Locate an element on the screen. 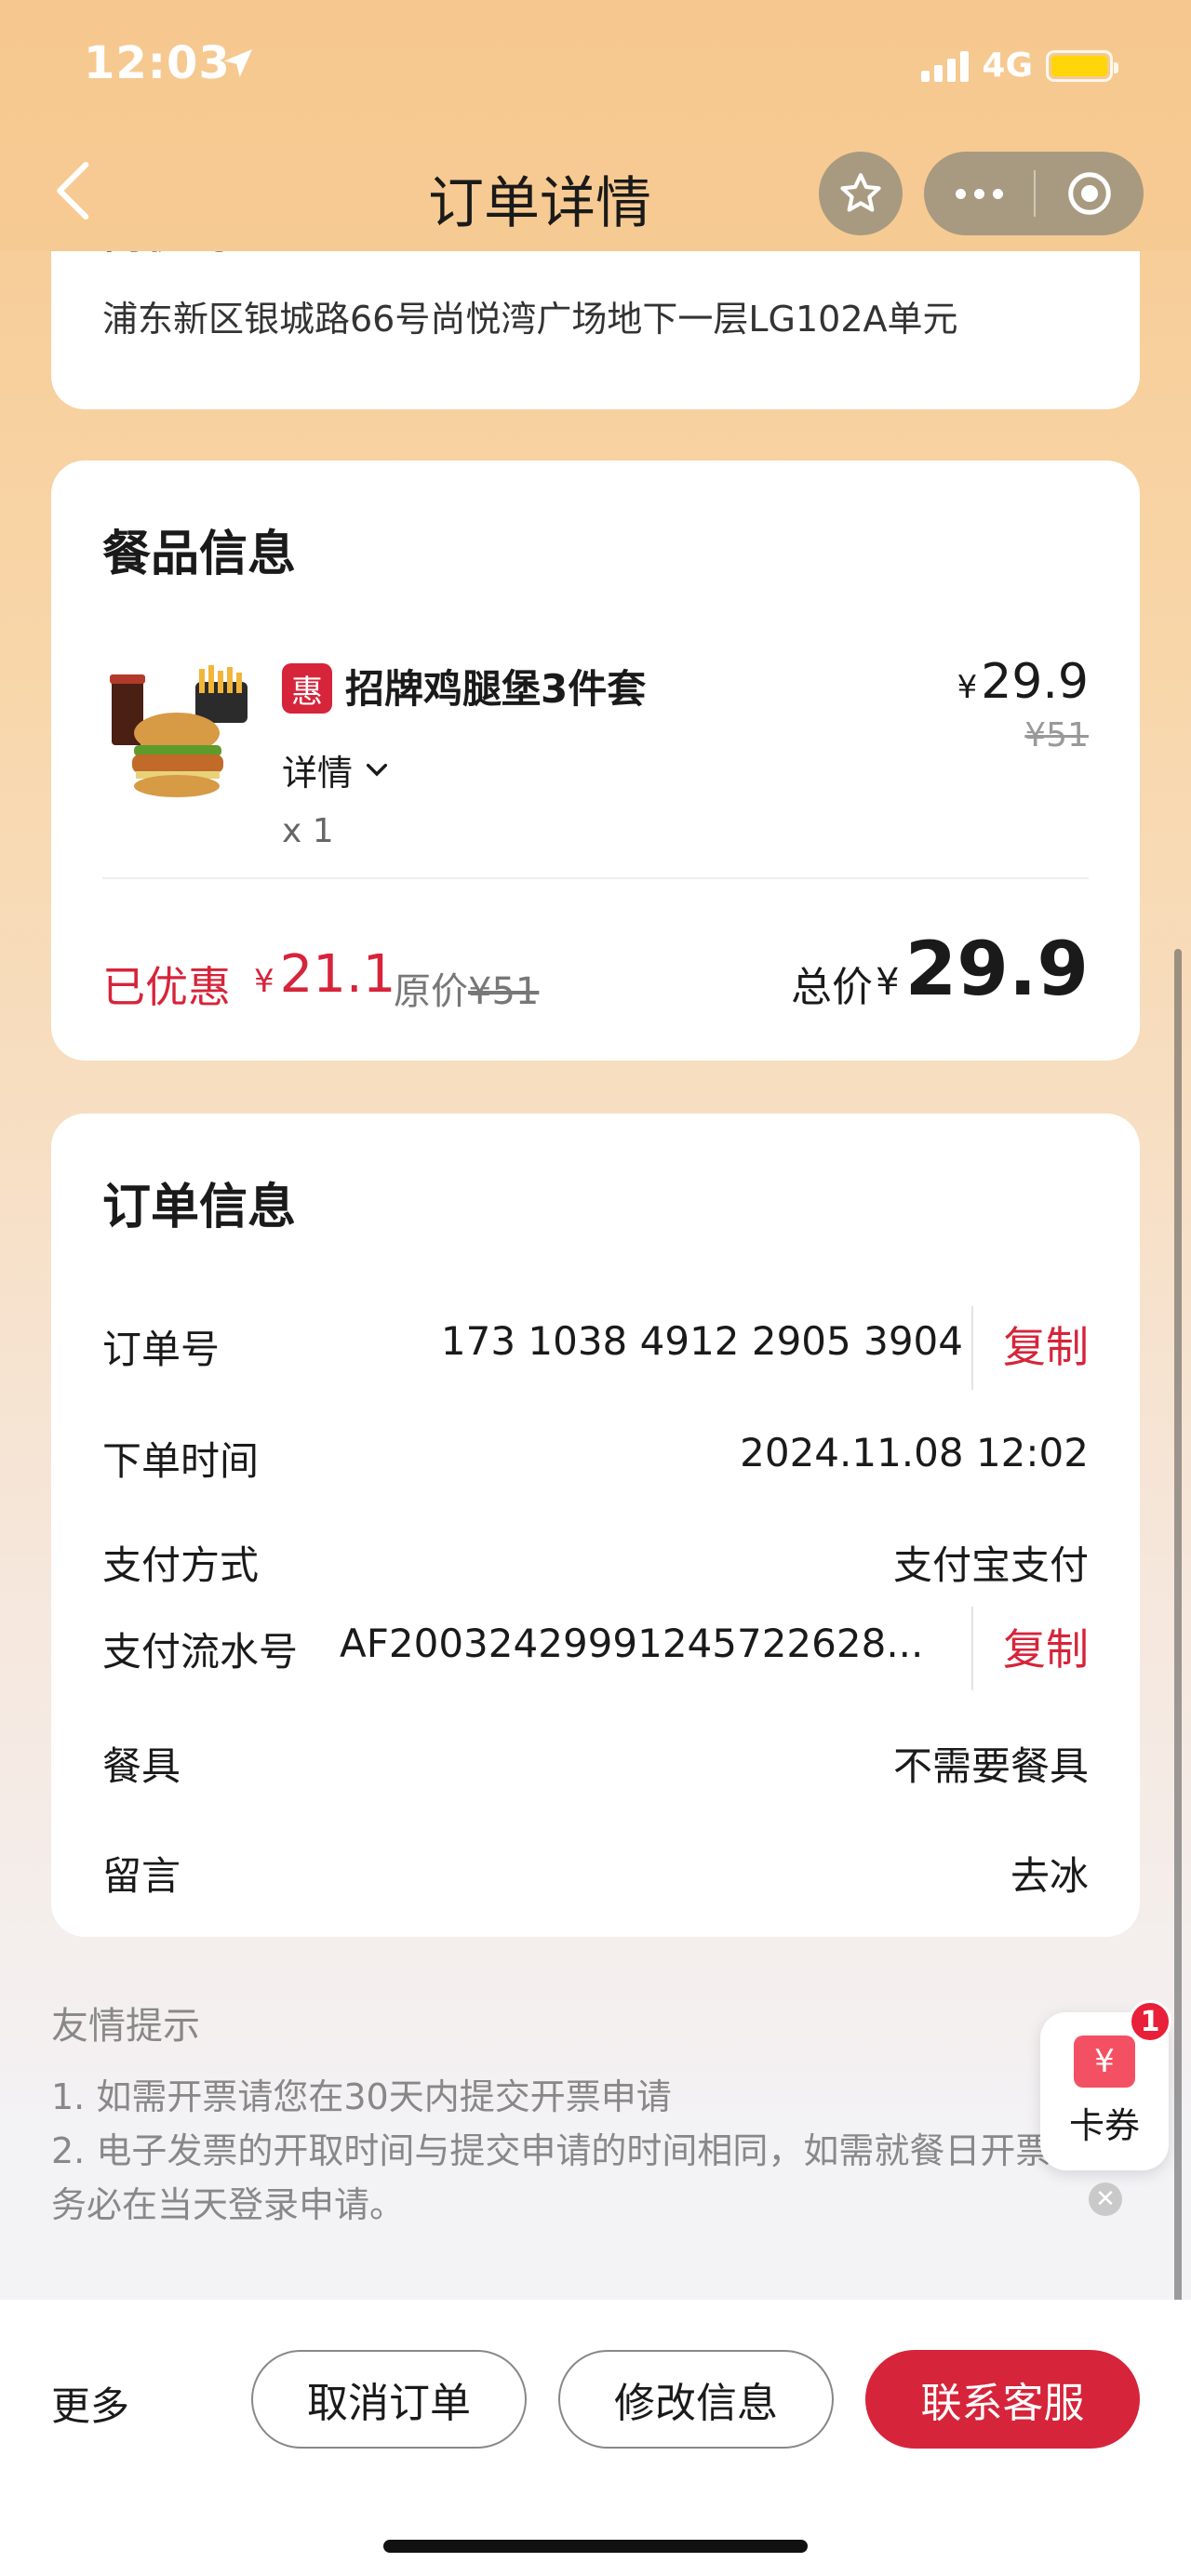 This screenshot has height=2576, width=1191. tip-line: 务必在当天登录申请。 is located at coordinates (228, 2204).